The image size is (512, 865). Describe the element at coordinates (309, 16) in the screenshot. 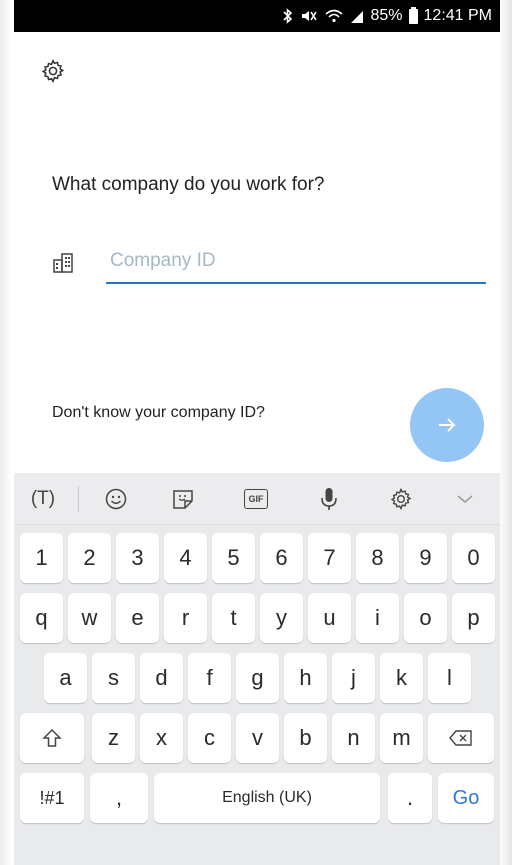

I see `mute-icon` at that location.